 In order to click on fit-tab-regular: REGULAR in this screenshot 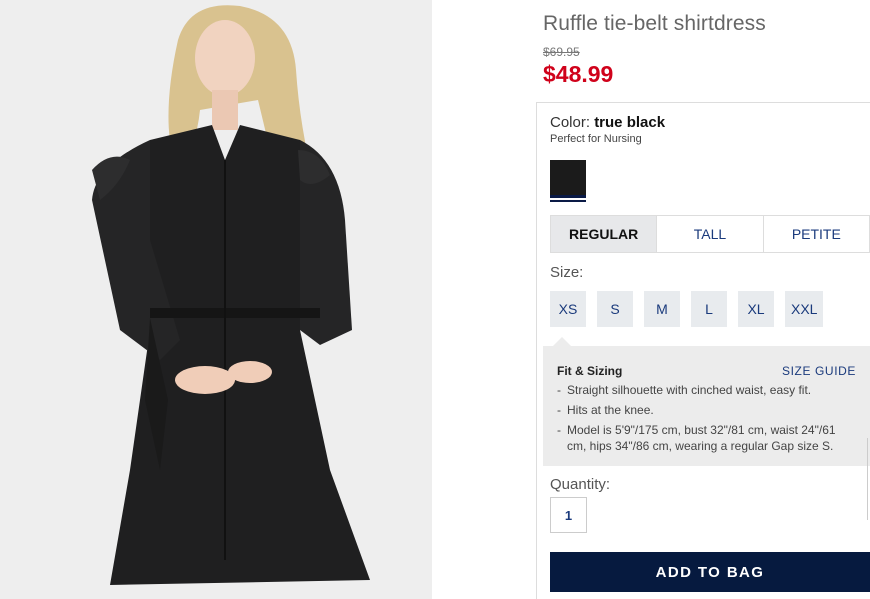, I will do `click(604, 234)`.